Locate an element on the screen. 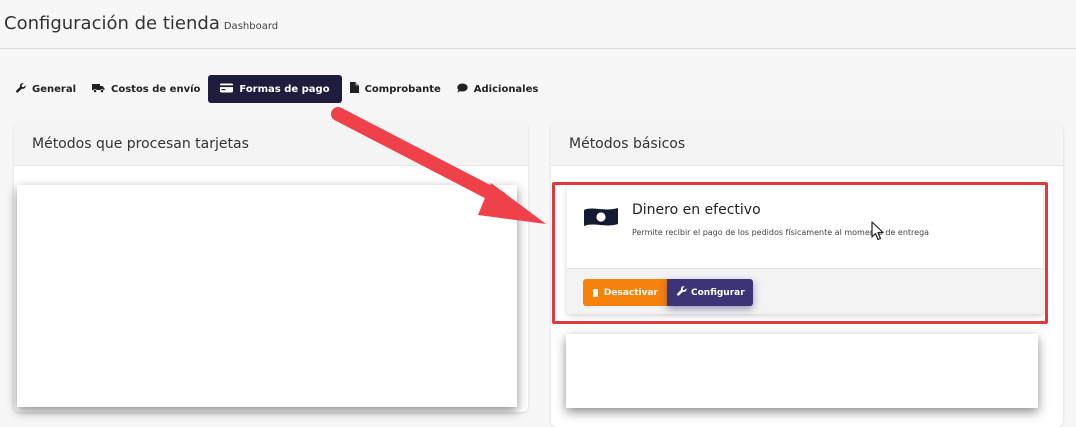 This screenshot has height=427, width=1076. truck-icon is located at coordinates (98, 89).